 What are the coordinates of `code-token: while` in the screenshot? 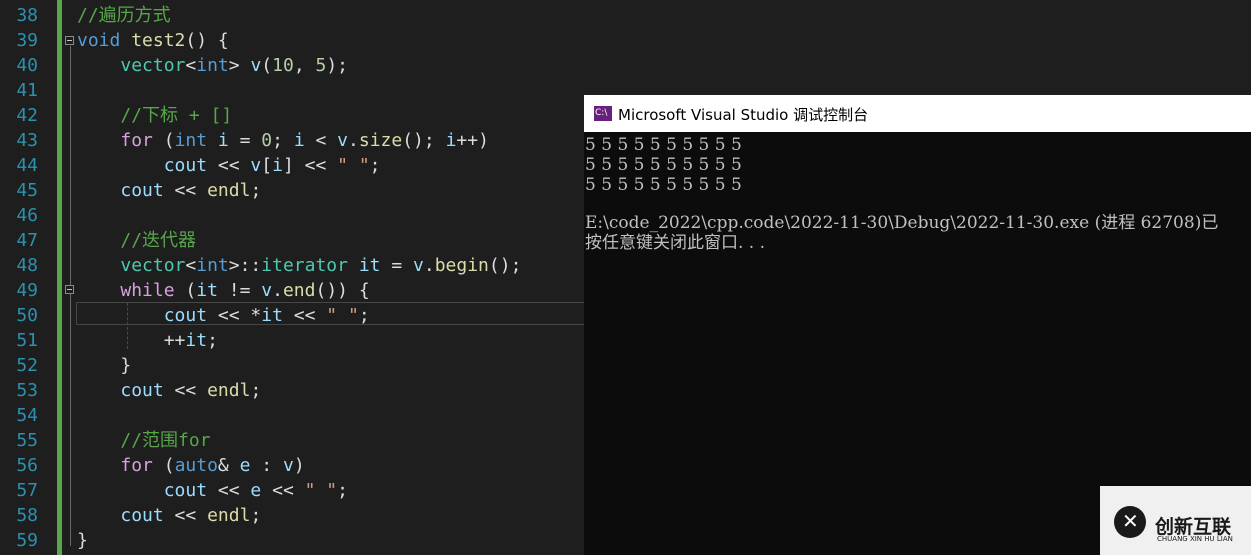 It's located at (147, 290).